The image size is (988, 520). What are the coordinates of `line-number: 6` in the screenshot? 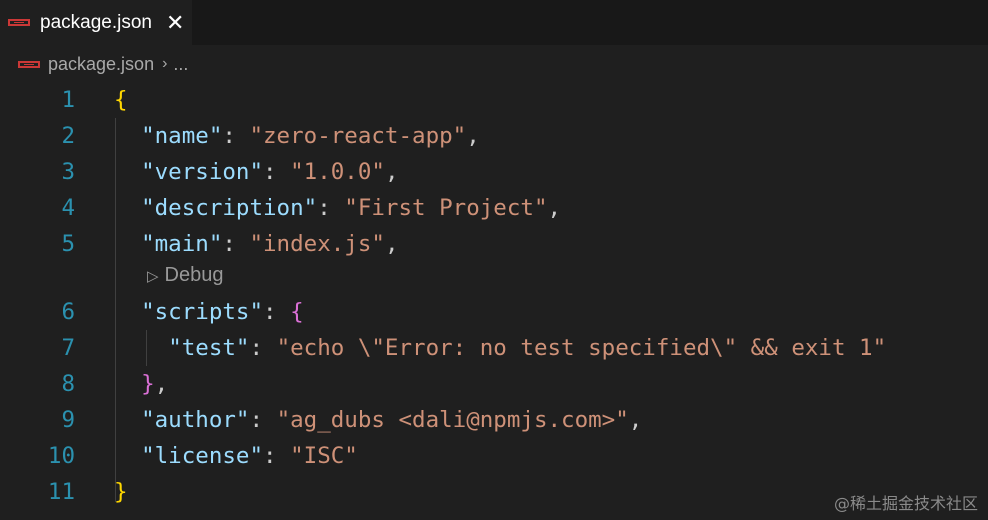 It's located at (68, 312).